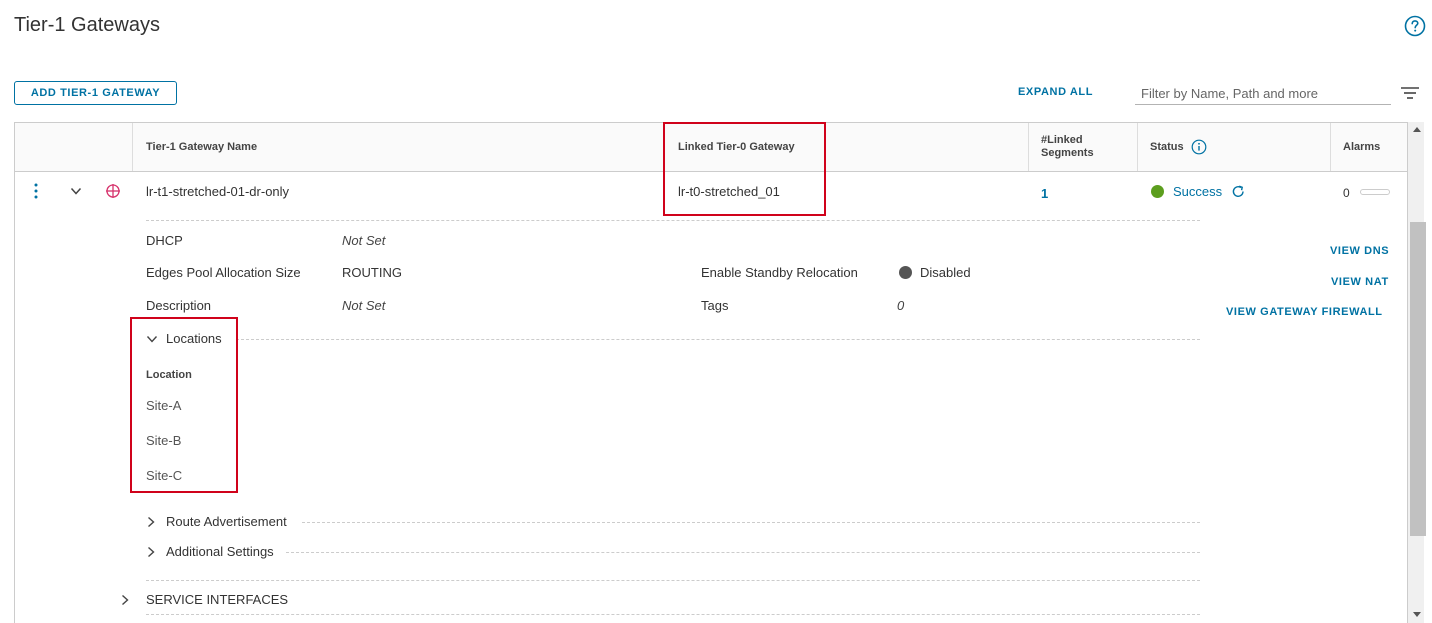  Describe the element at coordinates (184, 405) in the screenshot. I see `highlight-locations` at that location.